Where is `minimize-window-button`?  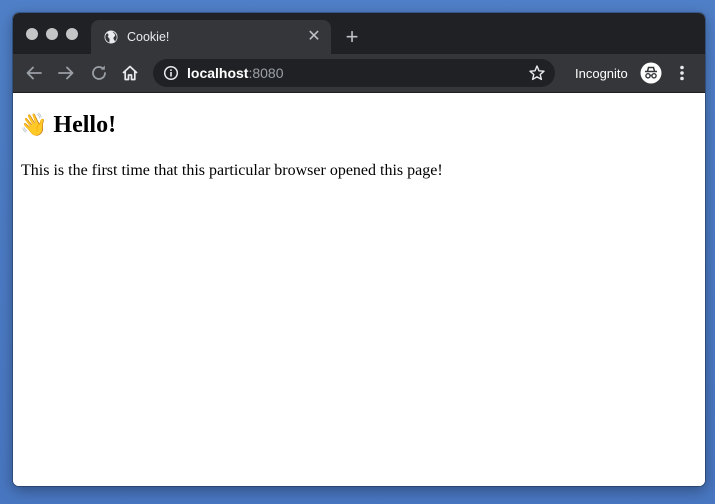
minimize-window-button is located at coordinates (52, 34).